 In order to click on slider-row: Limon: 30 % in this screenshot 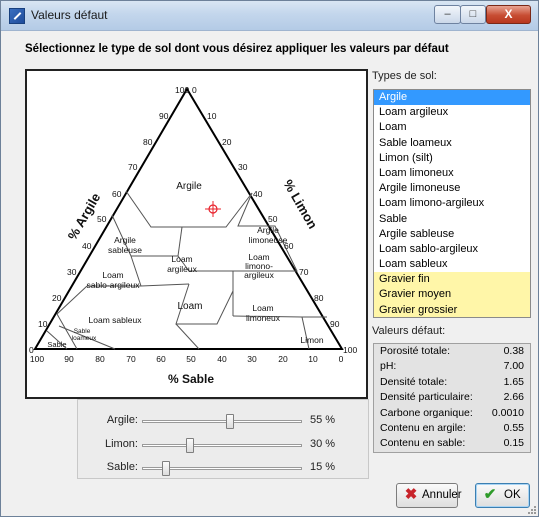, I will do `click(224, 445)`.